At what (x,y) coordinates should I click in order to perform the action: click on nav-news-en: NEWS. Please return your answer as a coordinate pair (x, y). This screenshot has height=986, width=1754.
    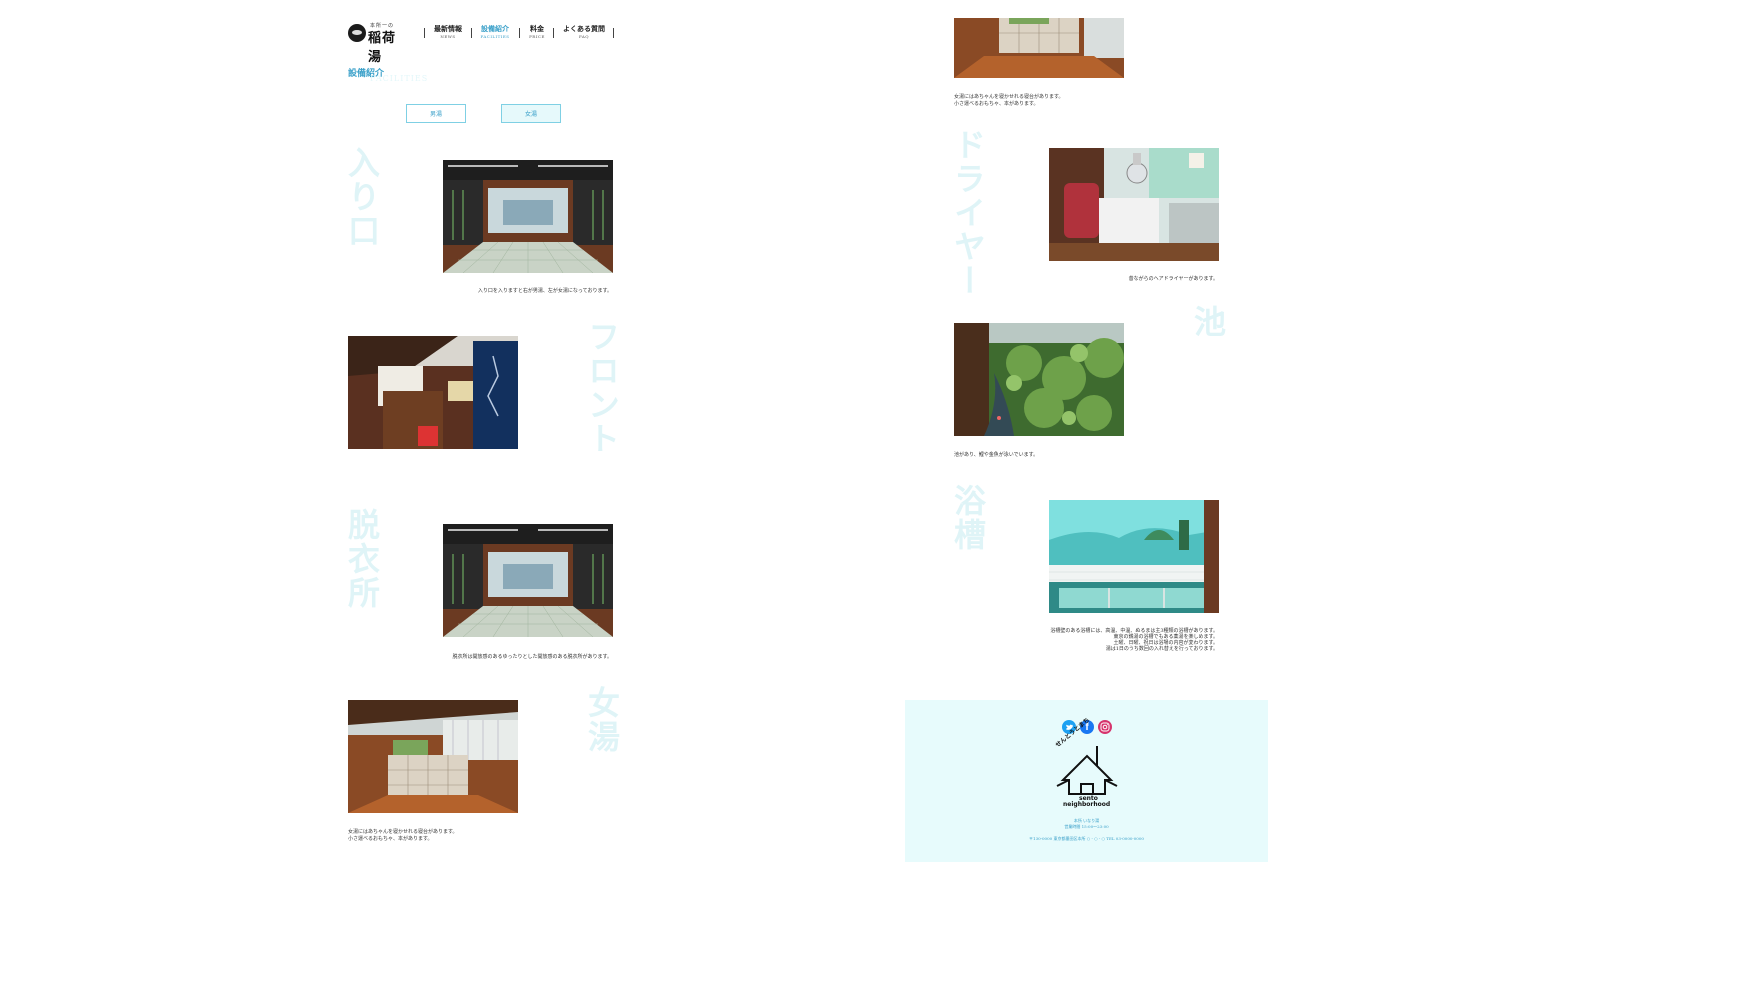
    Looking at the image, I should click on (448, 36).